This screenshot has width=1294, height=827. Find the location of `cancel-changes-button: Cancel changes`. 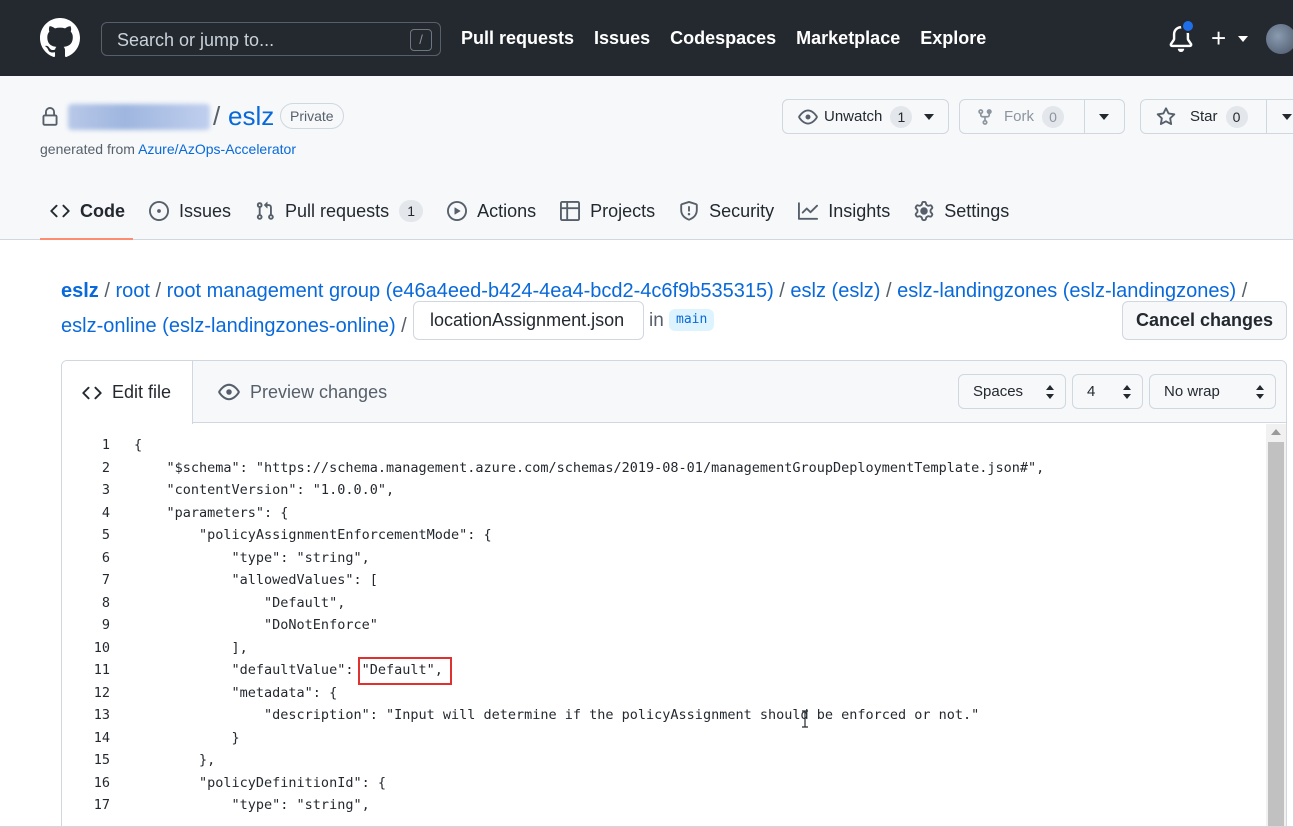

cancel-changes-button: Cancel changes is located at coordinates (1204, 320).